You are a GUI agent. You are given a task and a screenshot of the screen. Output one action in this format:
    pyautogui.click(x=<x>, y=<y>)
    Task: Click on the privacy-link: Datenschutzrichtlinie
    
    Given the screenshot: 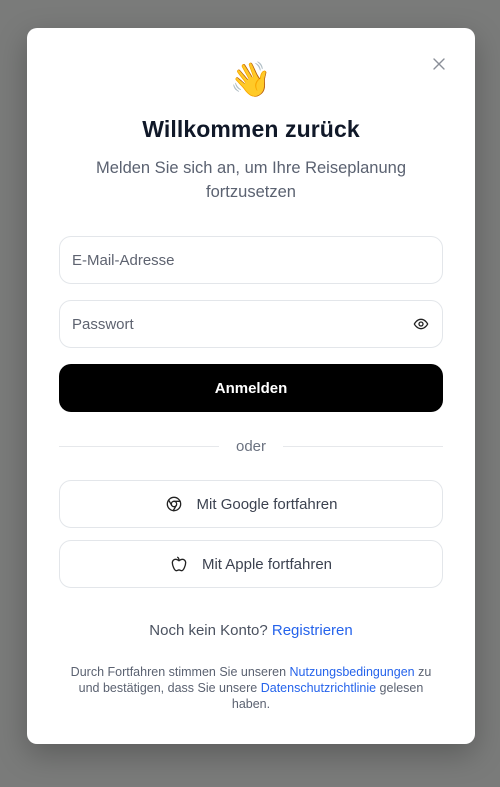 What is the action you would take?
    pyautogui.click(x=318, y=688)
    